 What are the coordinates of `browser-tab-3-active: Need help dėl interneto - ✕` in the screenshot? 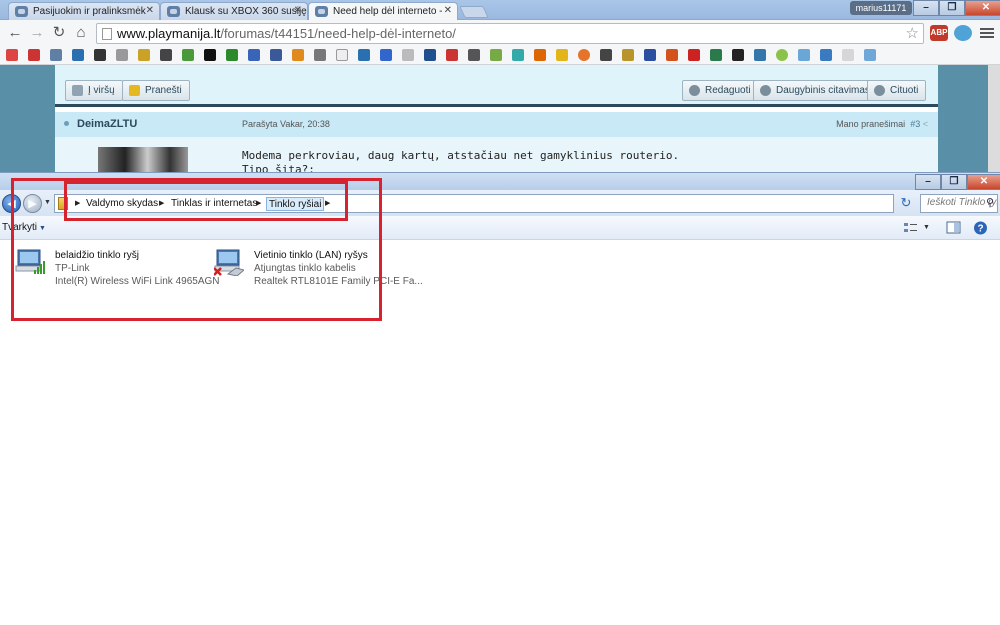 It's located at (383, 11).